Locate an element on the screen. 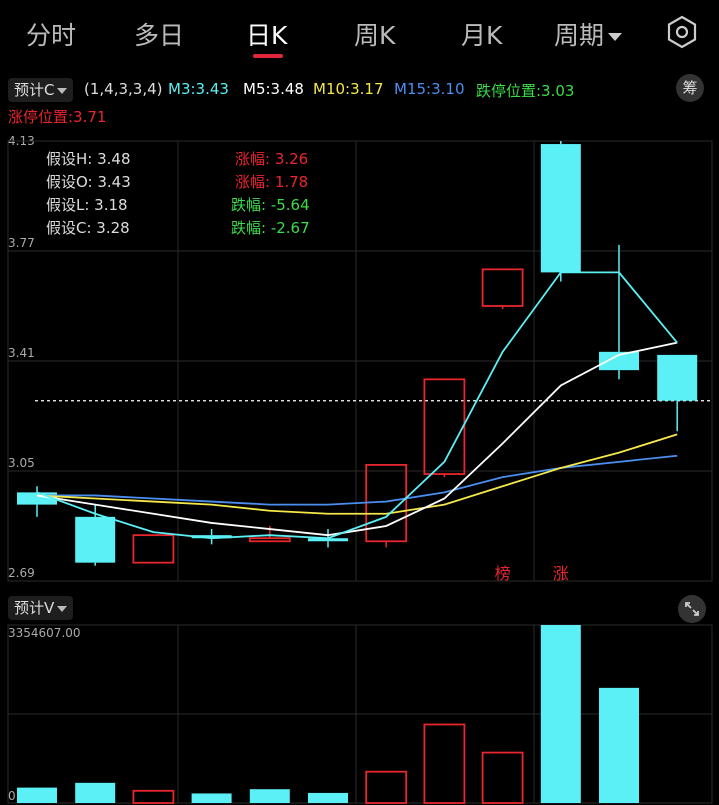 This screenshot has width=719, height=805. y-tick-label: 3.05 is located at coordinates (21, 463).